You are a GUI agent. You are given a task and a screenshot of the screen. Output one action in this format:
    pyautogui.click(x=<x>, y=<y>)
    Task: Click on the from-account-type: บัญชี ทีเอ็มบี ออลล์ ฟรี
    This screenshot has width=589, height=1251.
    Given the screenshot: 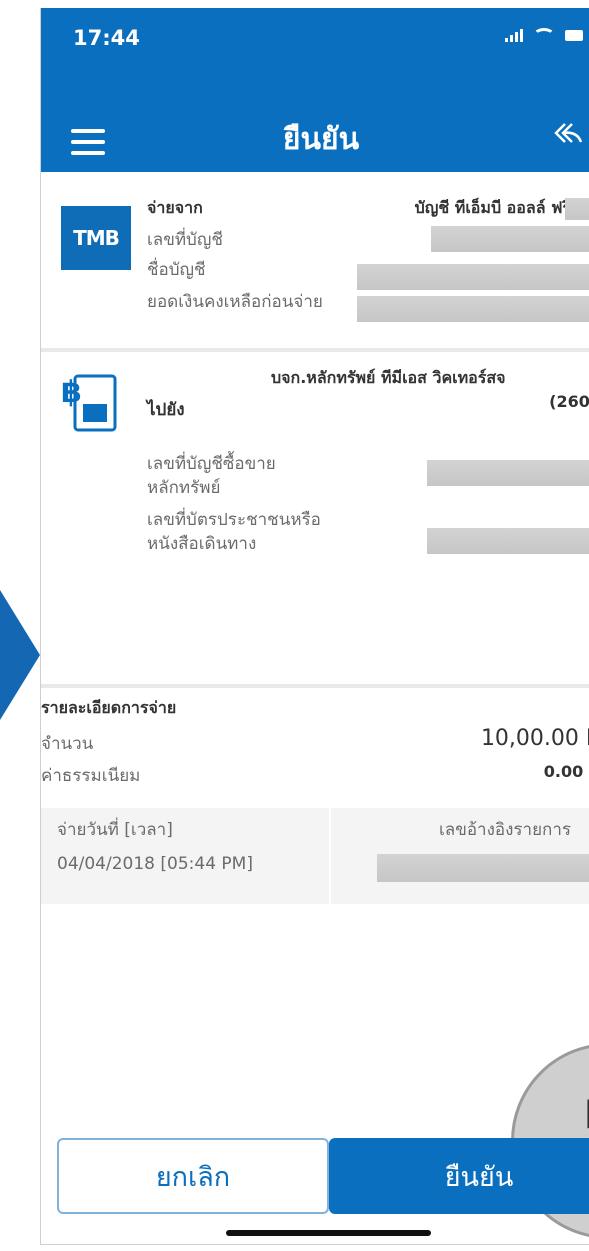 What is the action you would take?
    pyautogui.click(x=492, y=207)
    